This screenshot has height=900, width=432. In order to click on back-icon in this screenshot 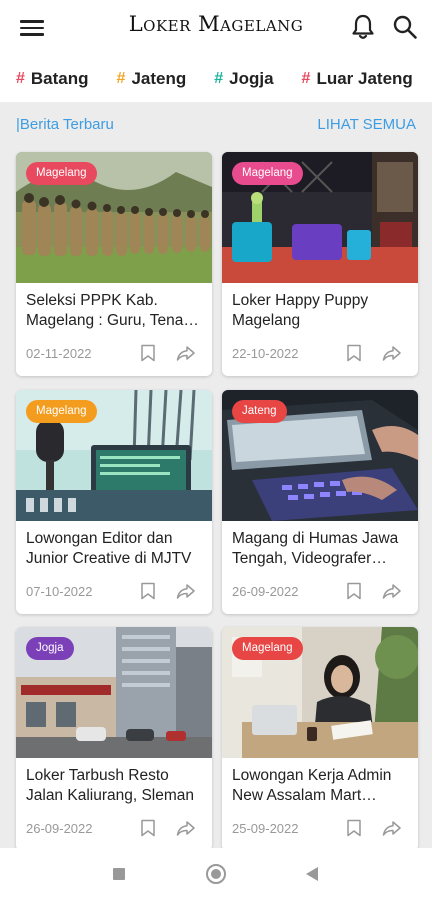, I will do `click(312, 874)`.